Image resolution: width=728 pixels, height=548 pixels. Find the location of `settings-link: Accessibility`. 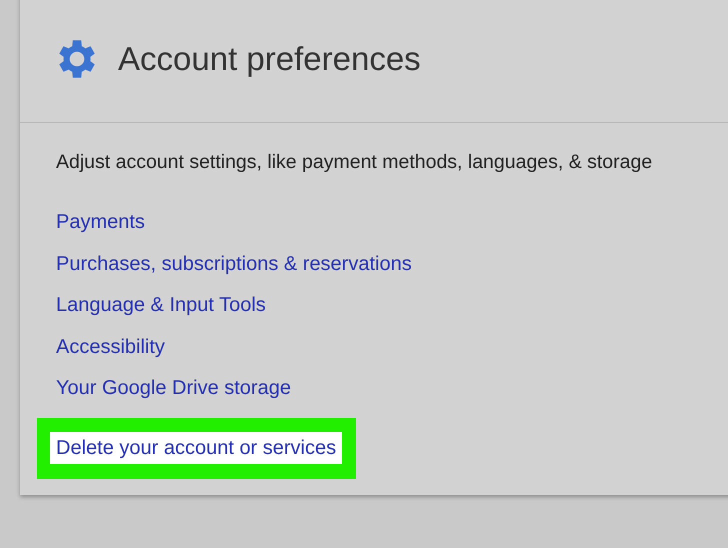

settings-link: Accessibility is located at coordinates (110, 347).